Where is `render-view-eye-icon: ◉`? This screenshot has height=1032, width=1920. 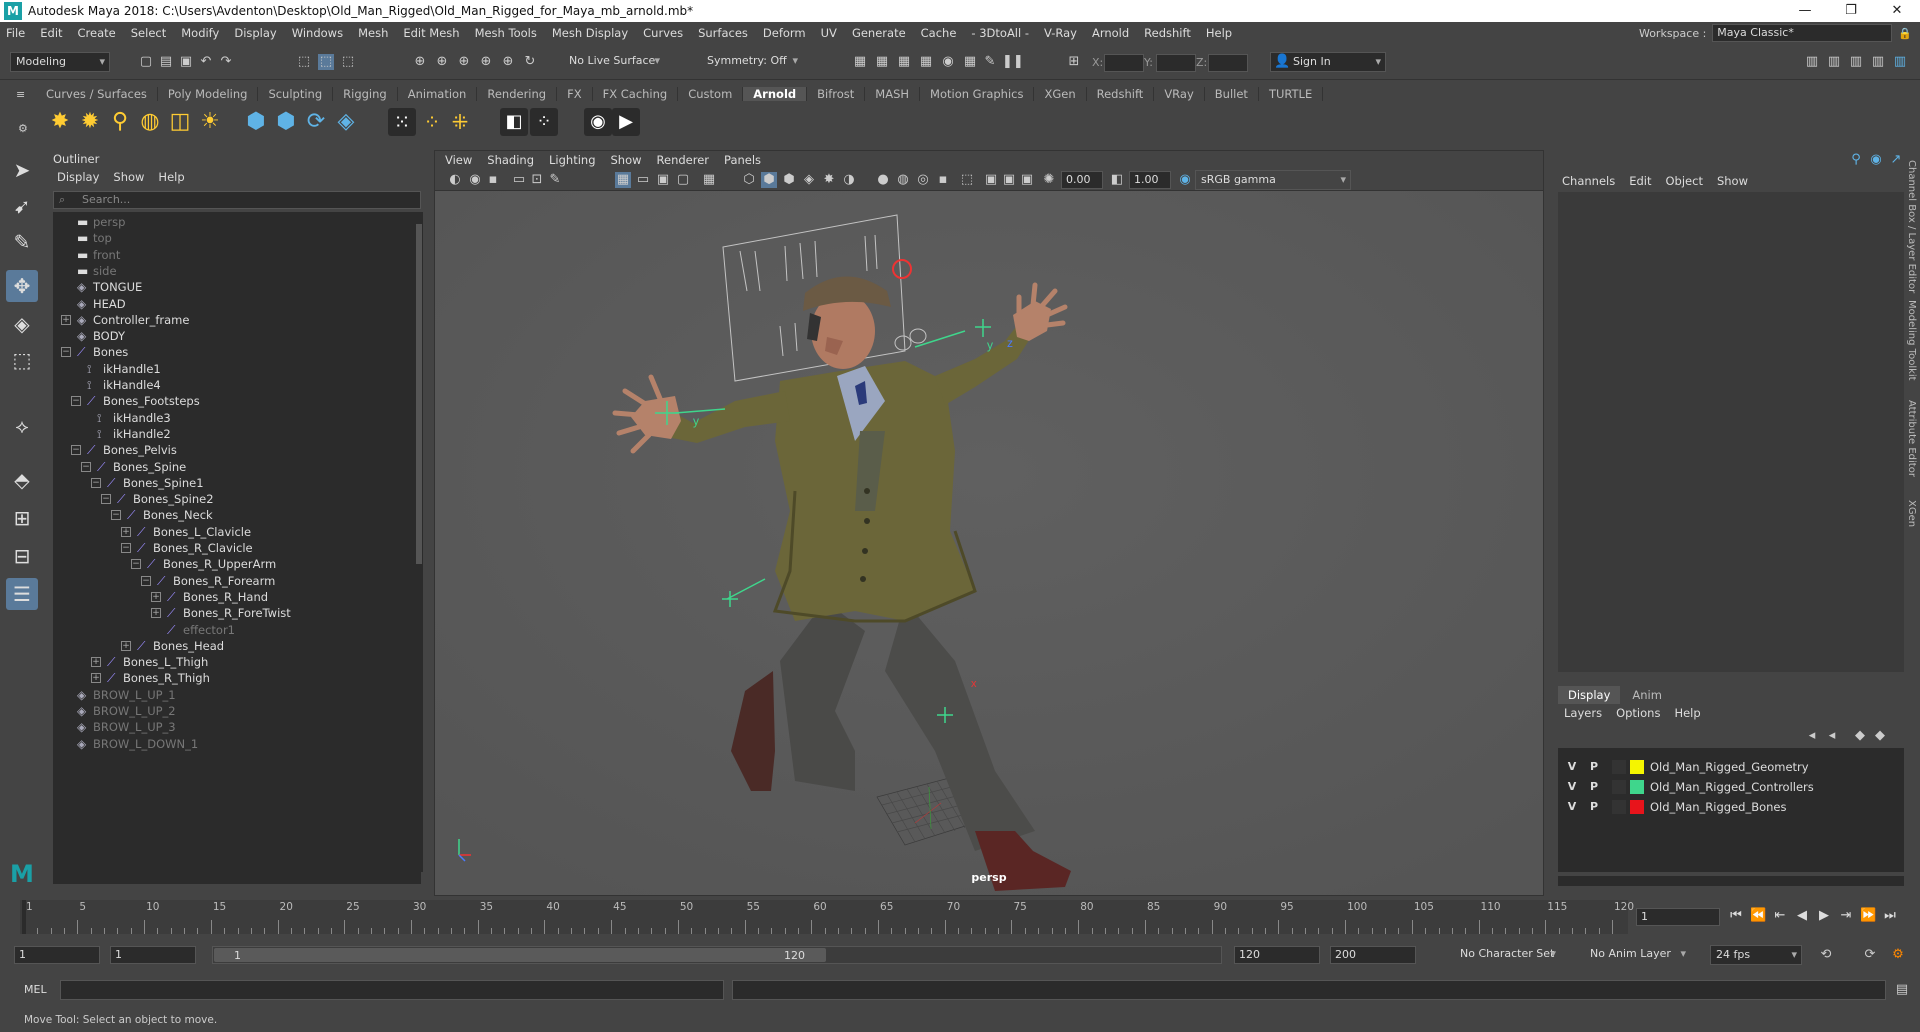 render-view-eye-icon: ◉ is located at coordinates (598, 122).